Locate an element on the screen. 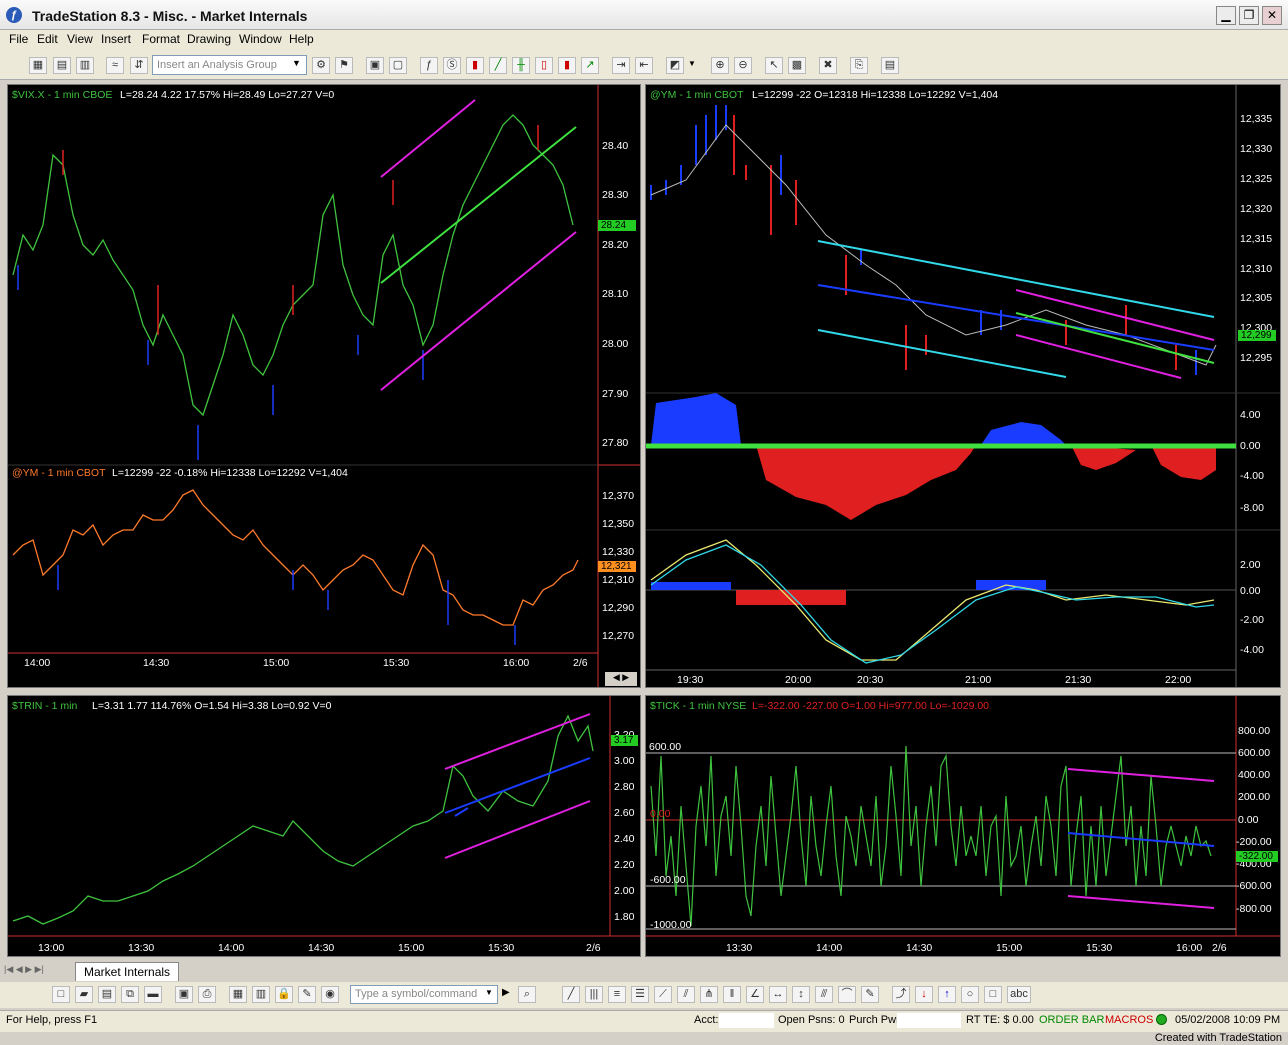 The width and height of the screenshot is (1288, 1045). order-entry-icon: ⎘ is located at coordinates (859, 65).